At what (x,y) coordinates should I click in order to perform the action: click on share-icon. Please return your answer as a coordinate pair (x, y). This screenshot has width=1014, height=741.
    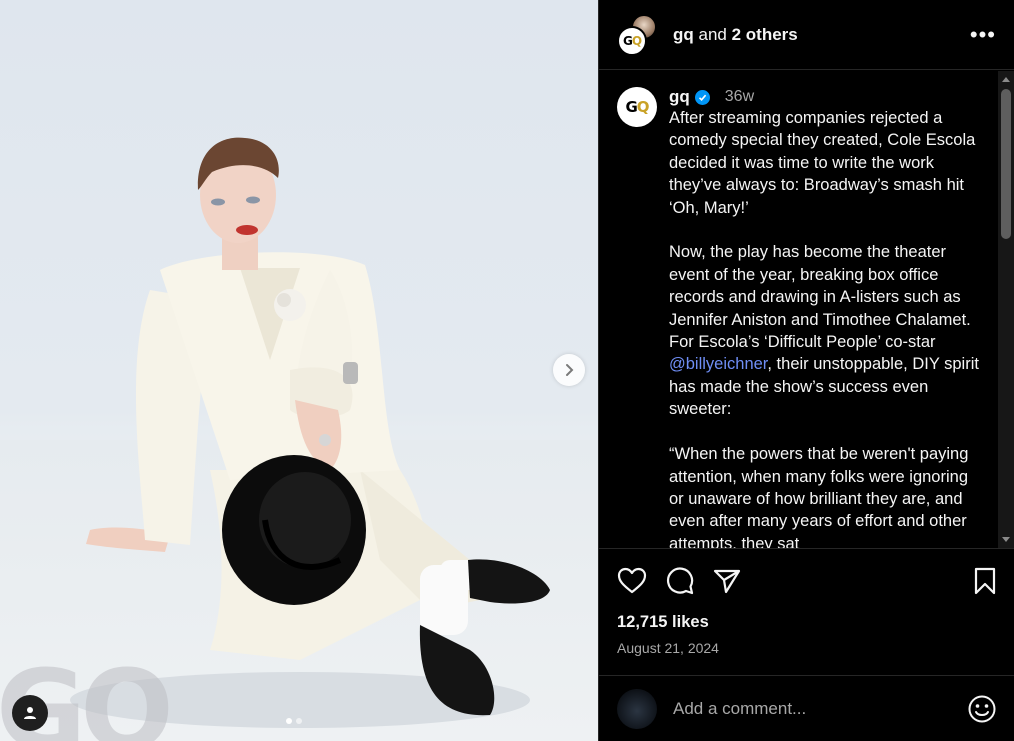
    Looking at the image, I should click on (727, 581).